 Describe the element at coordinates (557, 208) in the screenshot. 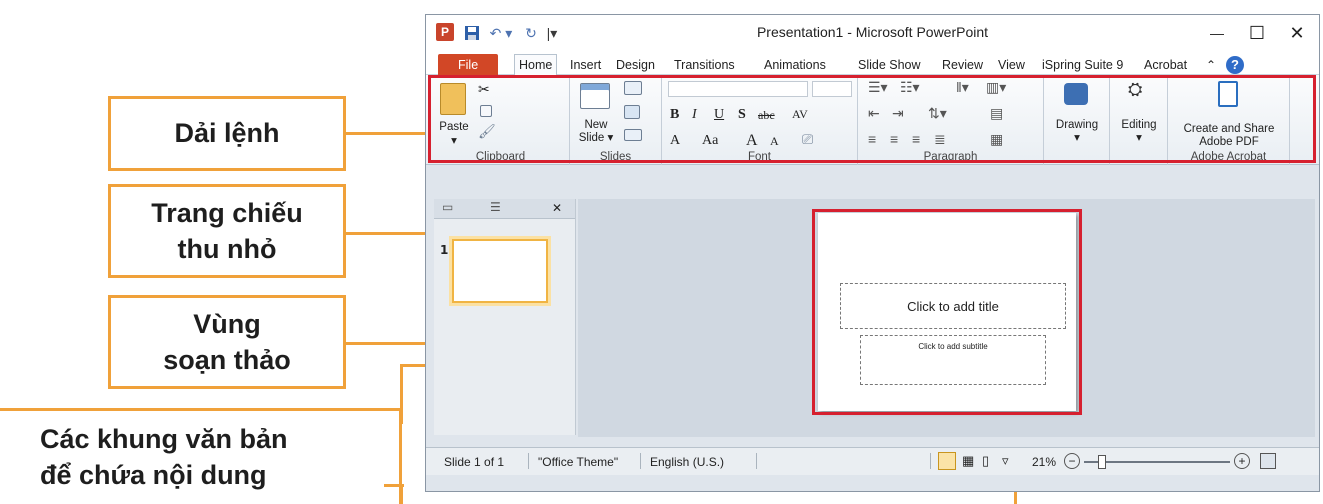

I see `close-pane-button: ✕` at that location.